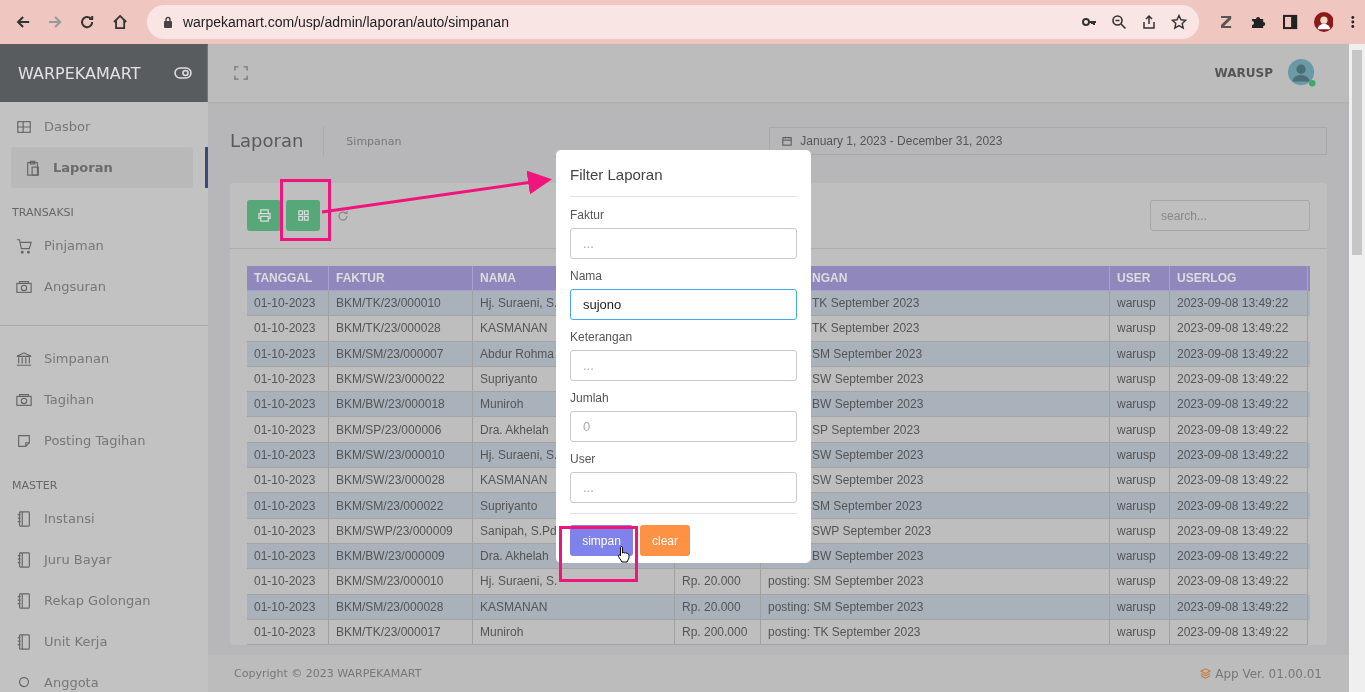 This screenshot has width=1365, height=692. I want to click on field-label: Nama, so click(586, 276).